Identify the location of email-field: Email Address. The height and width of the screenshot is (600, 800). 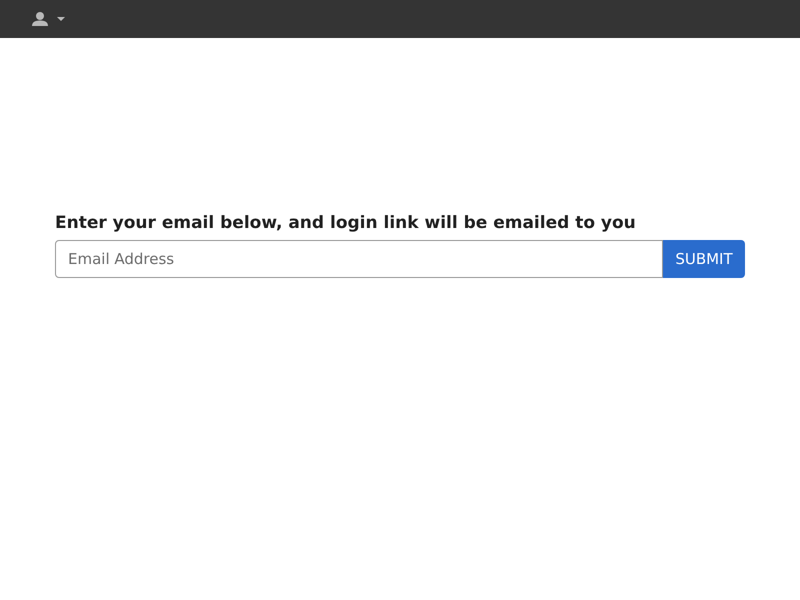
(359, 259).